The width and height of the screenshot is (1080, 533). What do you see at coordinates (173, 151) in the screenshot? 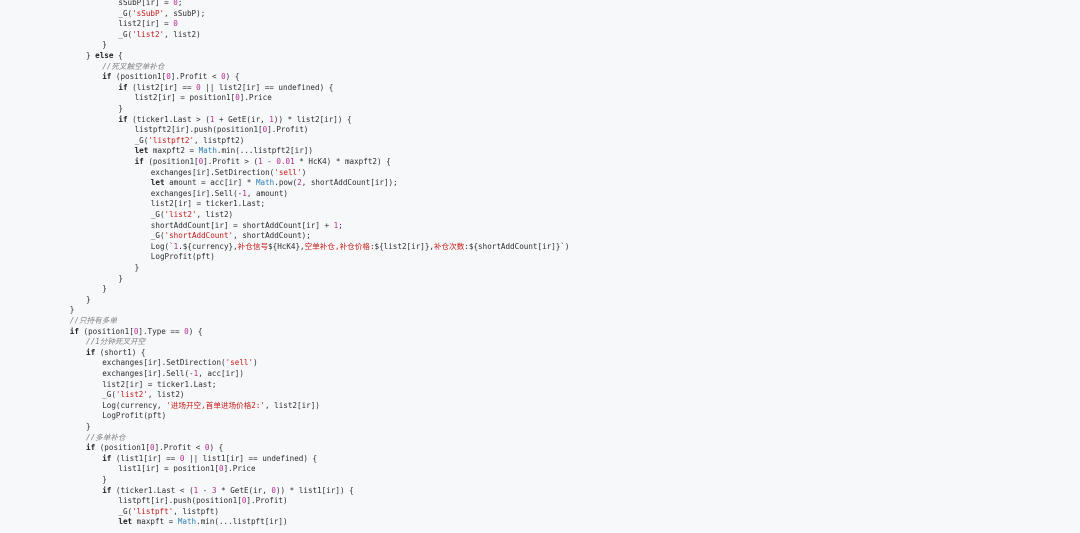
I see `code-token: maxpft2 =` at bounding box center [173, 151].